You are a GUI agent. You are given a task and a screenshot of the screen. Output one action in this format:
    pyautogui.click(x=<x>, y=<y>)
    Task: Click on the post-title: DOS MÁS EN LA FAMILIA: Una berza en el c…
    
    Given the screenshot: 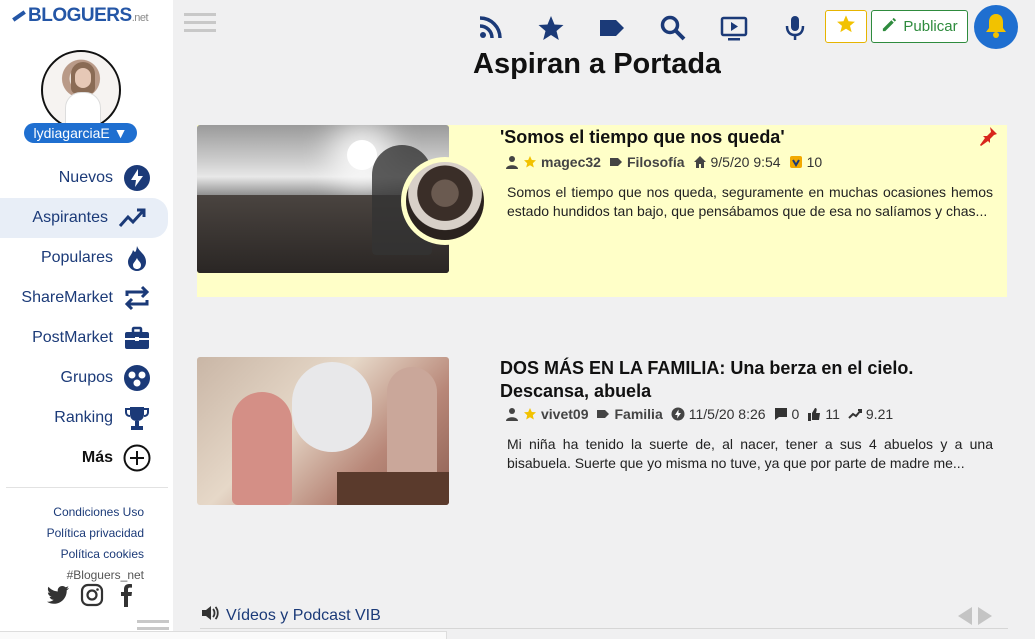 What is the action you would take?
    pyautogui.click(x=710, y=380)
    